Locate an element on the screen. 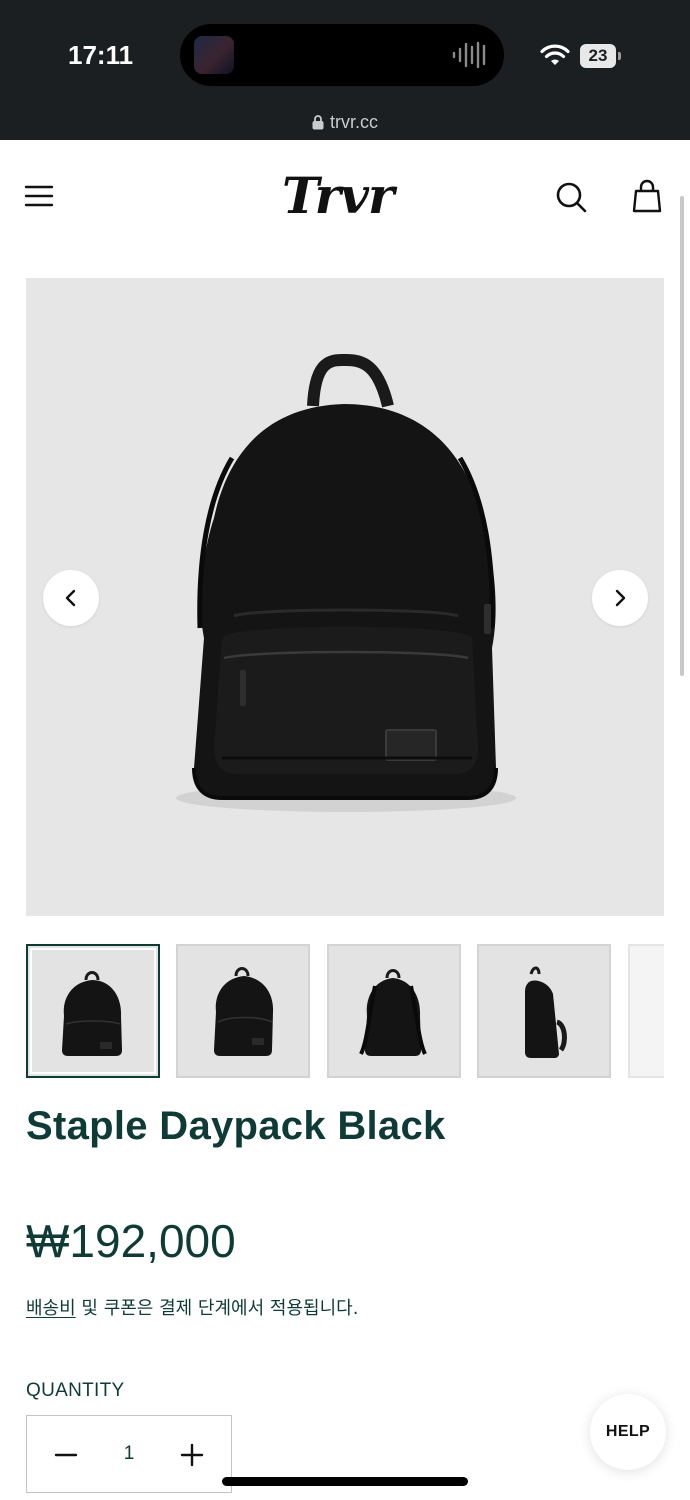  backpack-side-thumbnail is located at coordinates (546, 1012).